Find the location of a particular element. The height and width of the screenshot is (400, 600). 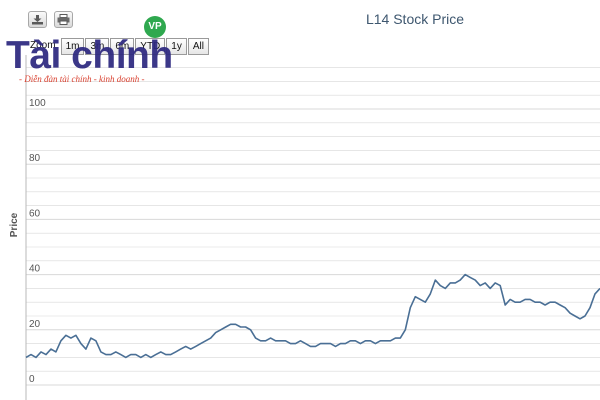

y-tick-label: 80 is located at coordinates (35, 158).